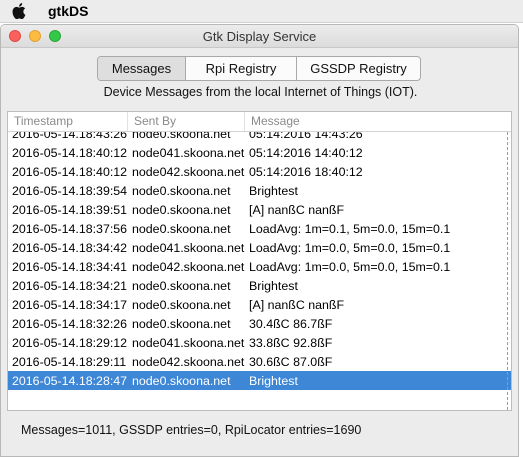 The image size is (523, 457). What do you see at coordinates (15, 36) in the screenshot?
I see `close-window-button` at bounding box center [15, 36].